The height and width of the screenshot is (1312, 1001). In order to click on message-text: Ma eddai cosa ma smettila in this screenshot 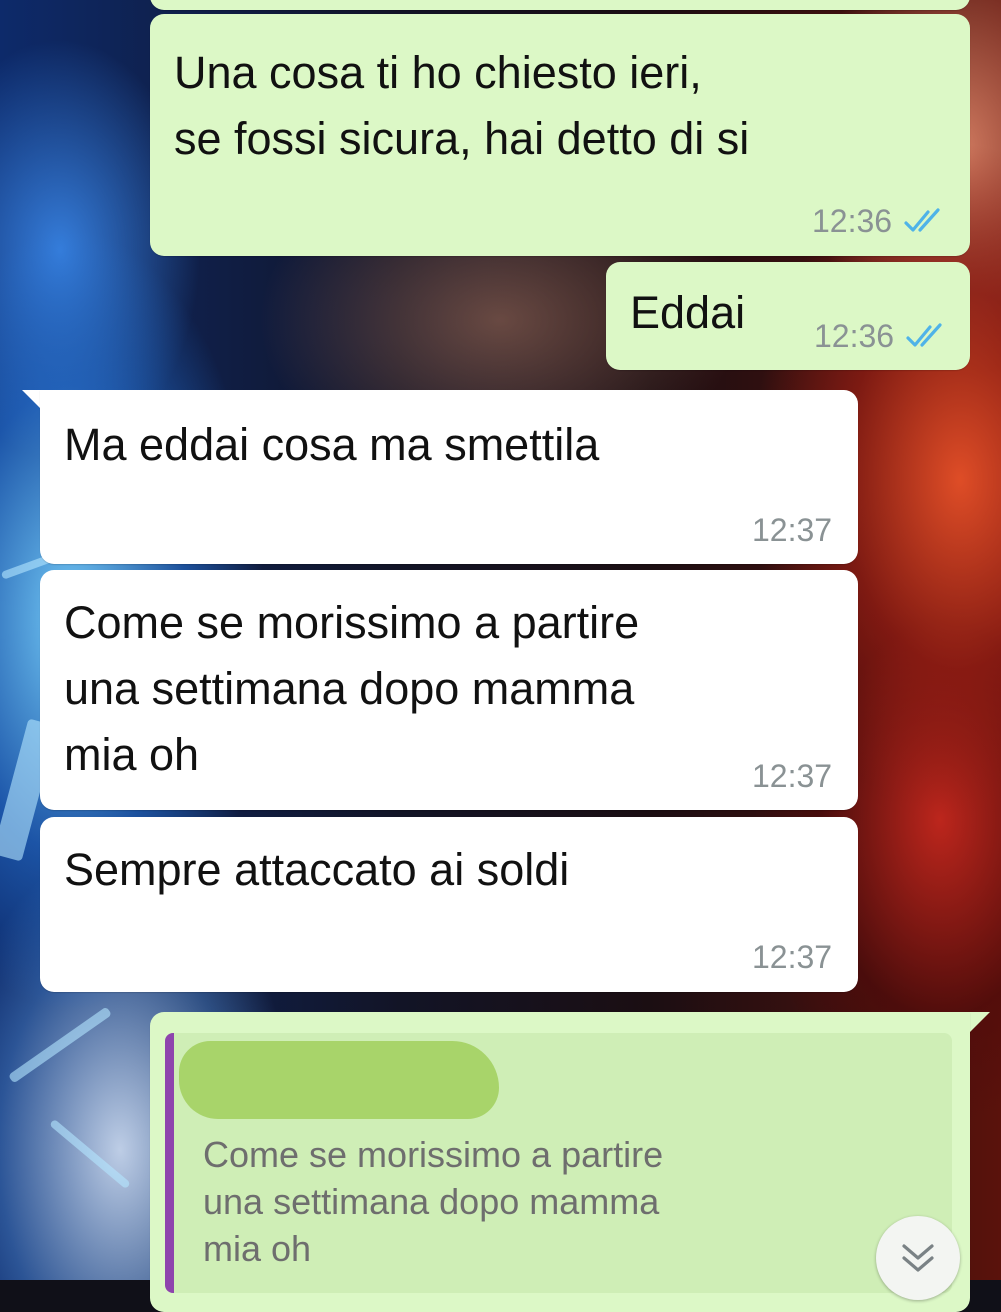, I will do `click(332, 444)`.